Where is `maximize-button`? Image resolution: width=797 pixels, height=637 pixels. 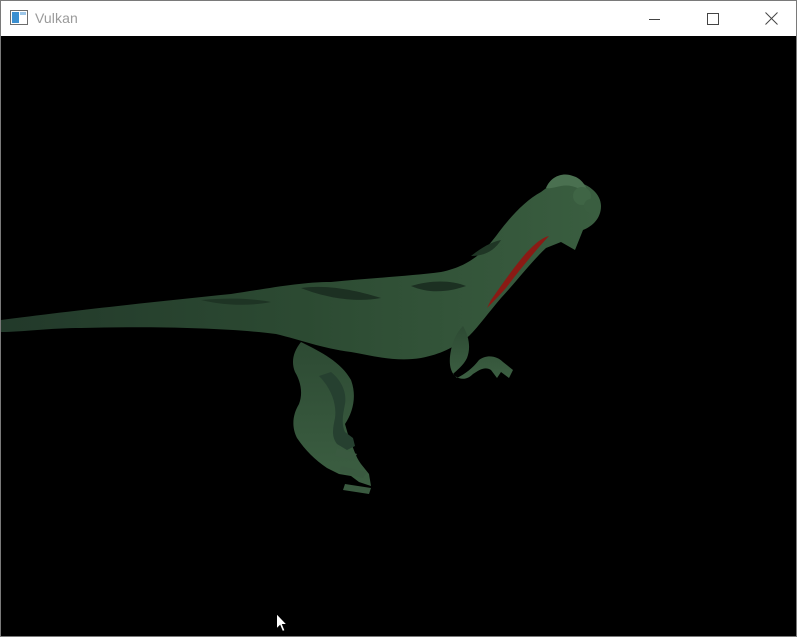 maximize-button is located at coordinates (713, 18).